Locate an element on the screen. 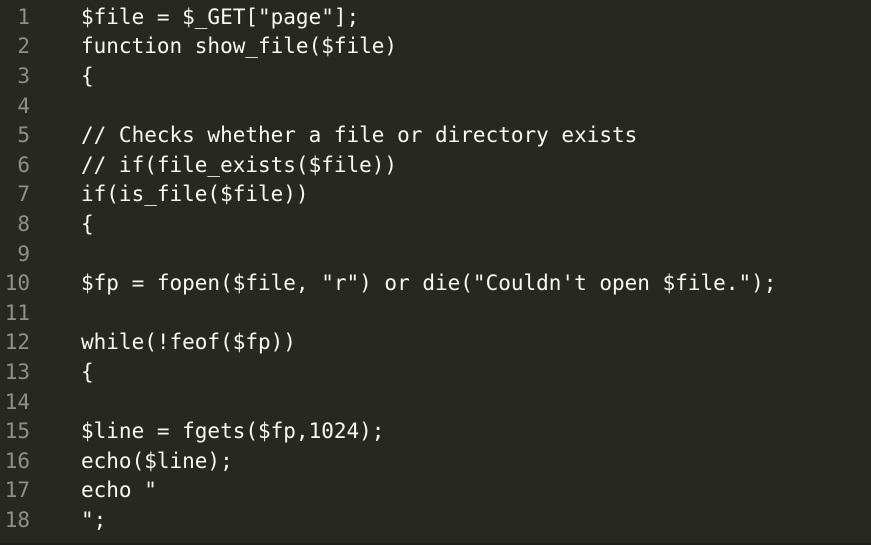  line-number: 13 is located at coordinates (17, 371).